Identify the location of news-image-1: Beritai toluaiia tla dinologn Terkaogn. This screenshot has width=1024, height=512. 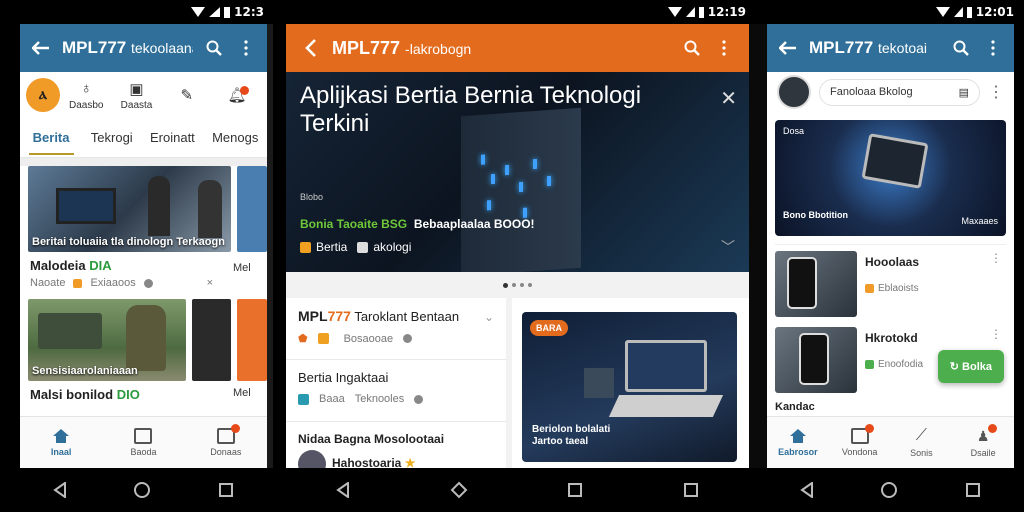
(130, 209).